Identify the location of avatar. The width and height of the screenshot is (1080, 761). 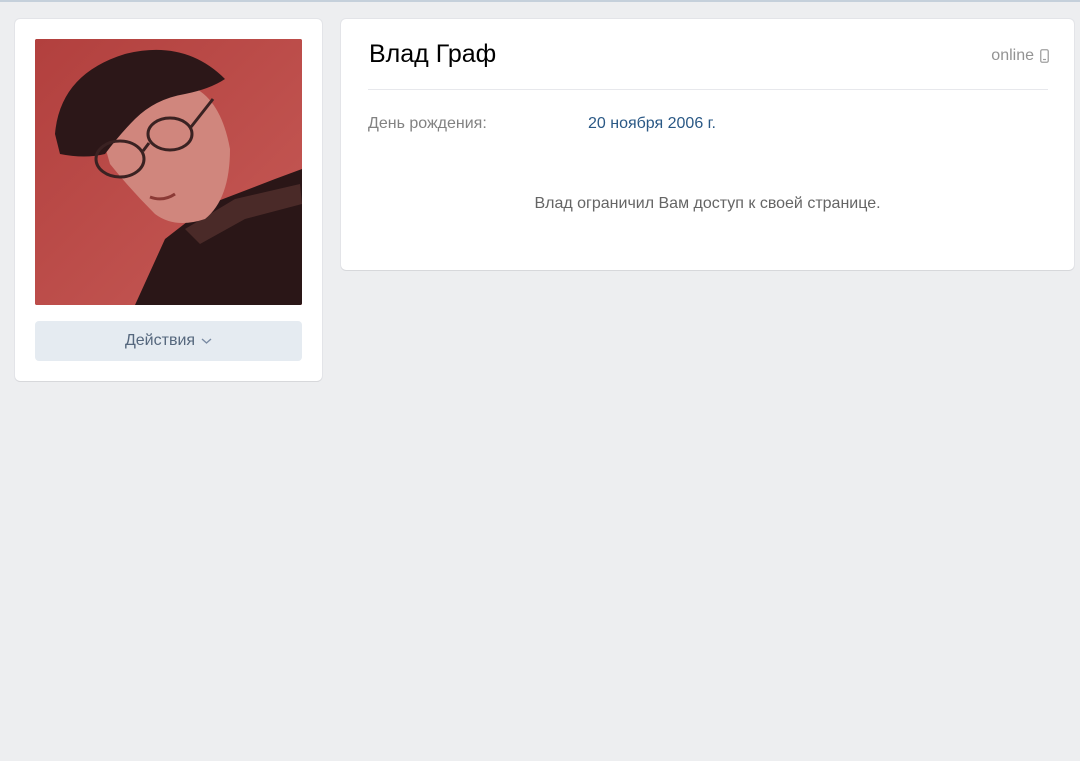
(168, 172).